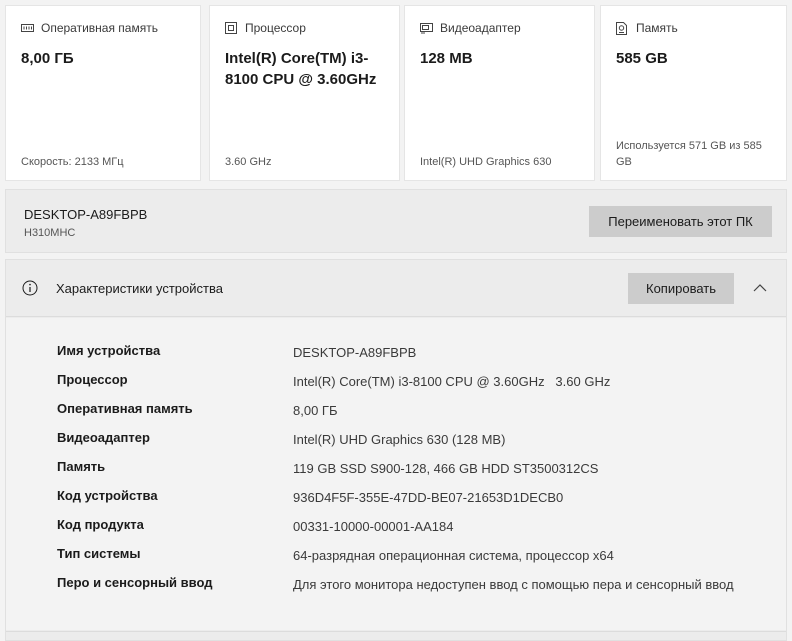 This screenshot has height=641, width=792. I want to click on card-label: Процессор, so click(275, 28).